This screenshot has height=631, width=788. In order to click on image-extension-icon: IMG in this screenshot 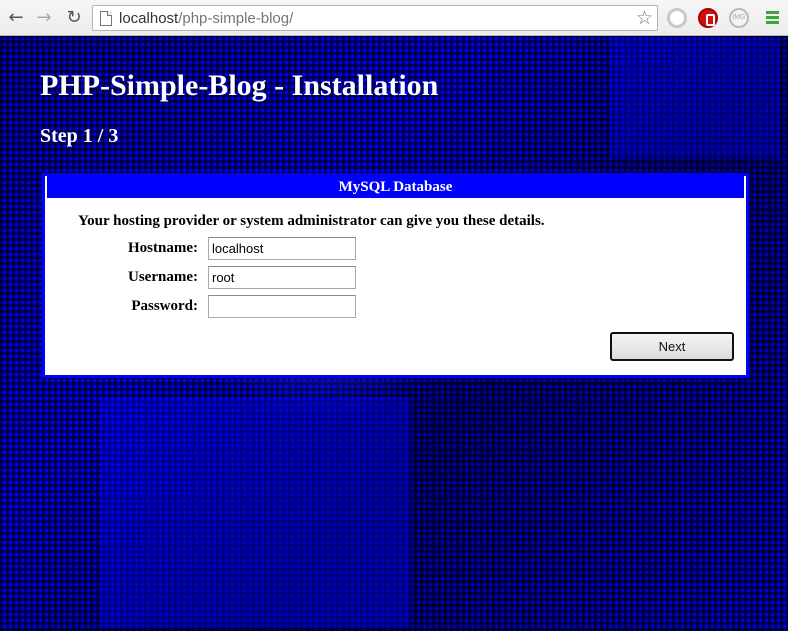, I will do `click(739, 18)`.